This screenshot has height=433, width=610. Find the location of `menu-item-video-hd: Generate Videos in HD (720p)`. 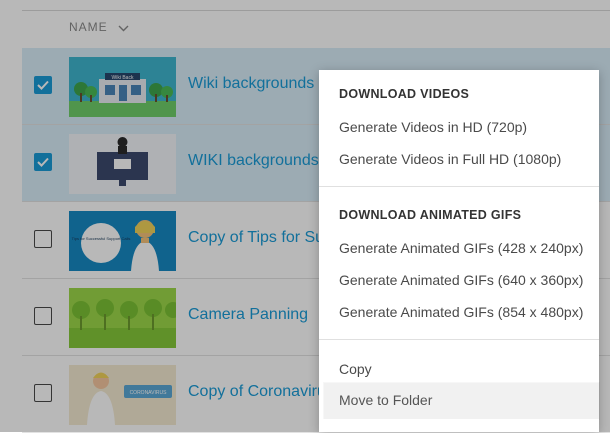

menu-item-video-hd: Generate Videos in HD (720p) is located at coordinates (433, 127).